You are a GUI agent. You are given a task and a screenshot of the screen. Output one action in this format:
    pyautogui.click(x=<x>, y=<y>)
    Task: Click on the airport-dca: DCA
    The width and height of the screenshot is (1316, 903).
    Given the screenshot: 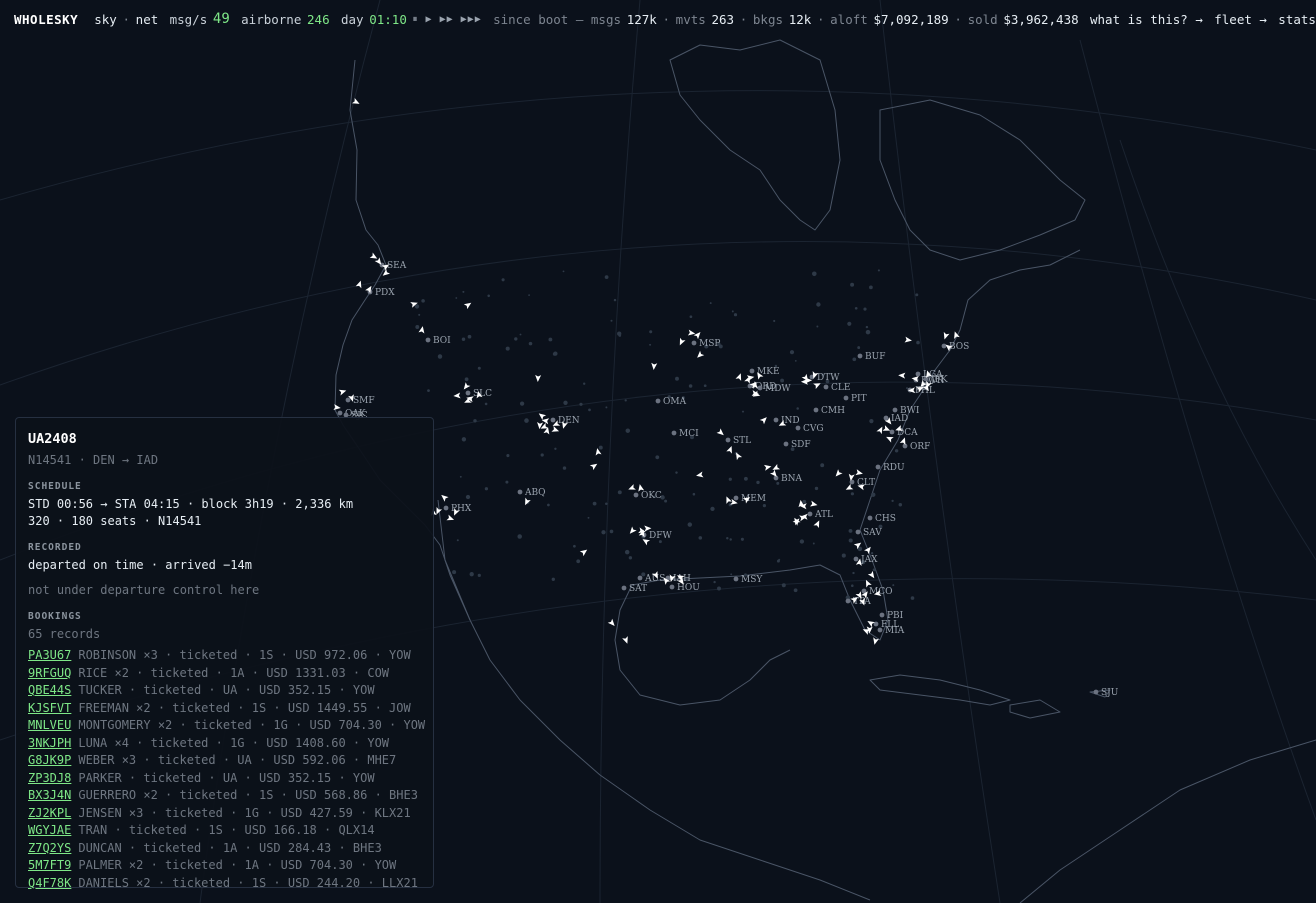 What is the action you would take?
    pyautogui.click(x=904, y=433)
    